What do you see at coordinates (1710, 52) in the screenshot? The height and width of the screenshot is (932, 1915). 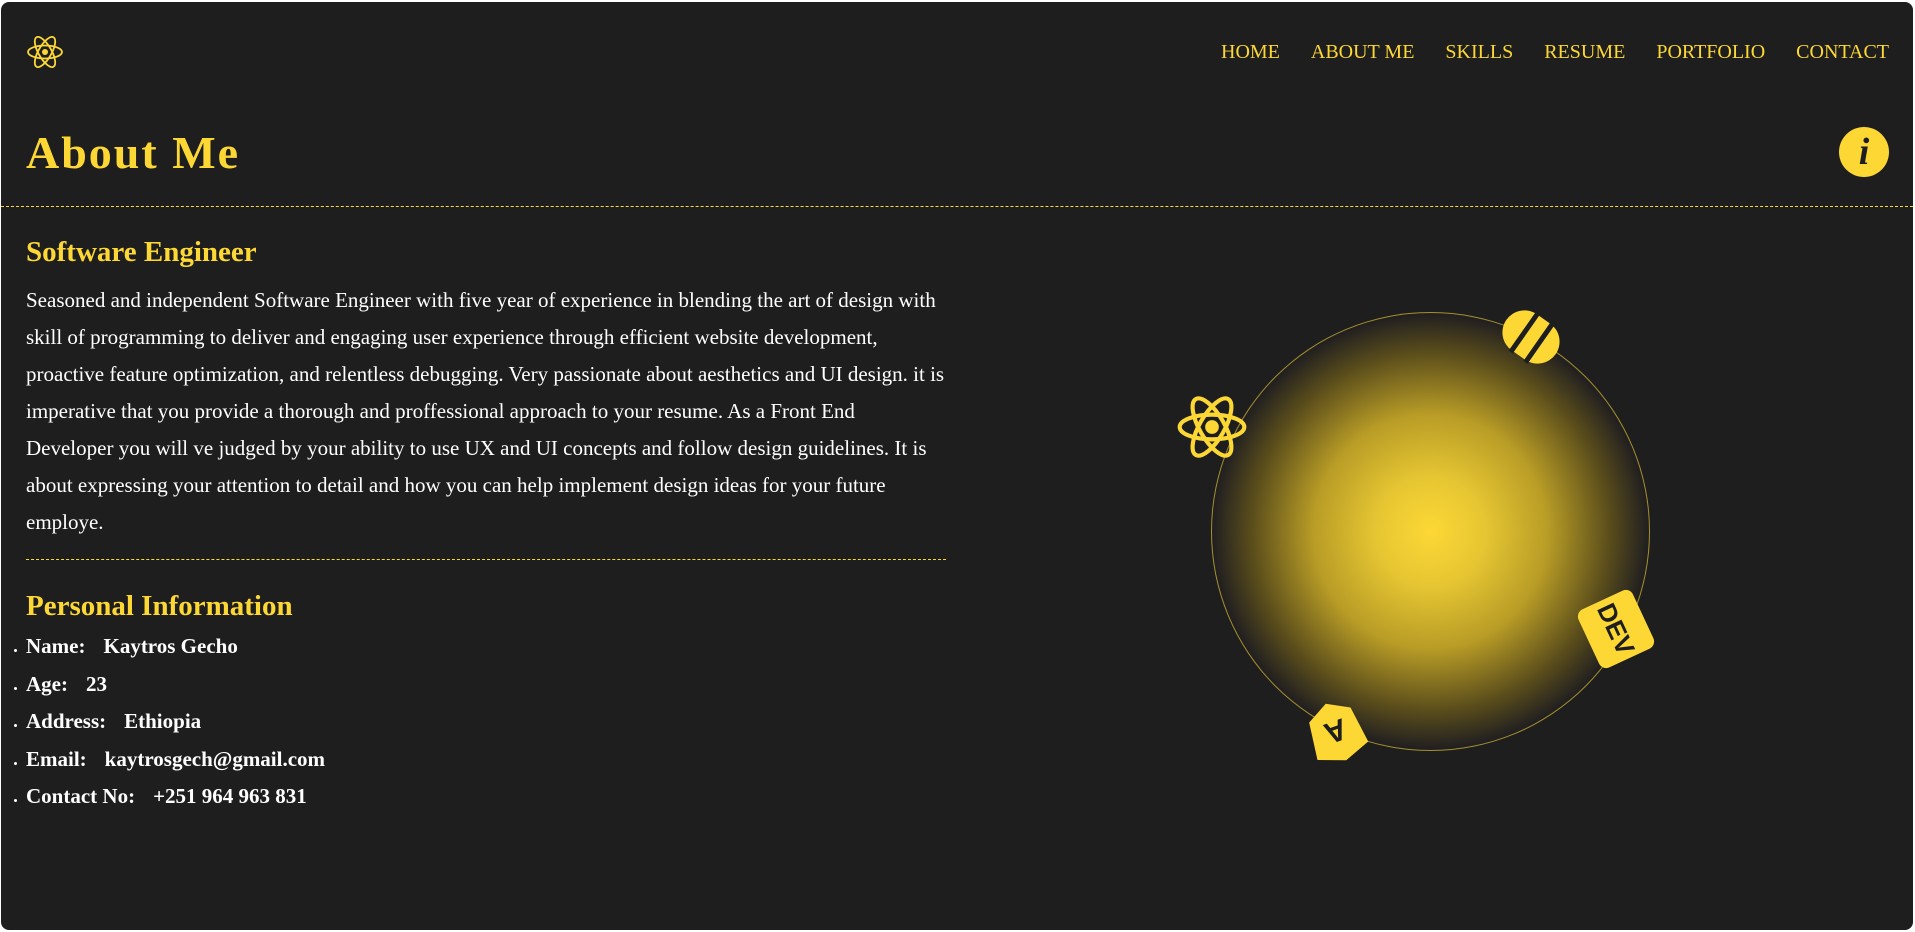 I see `nav-portfolio: PORTFOLIO` at bounding box center [1710, 52].